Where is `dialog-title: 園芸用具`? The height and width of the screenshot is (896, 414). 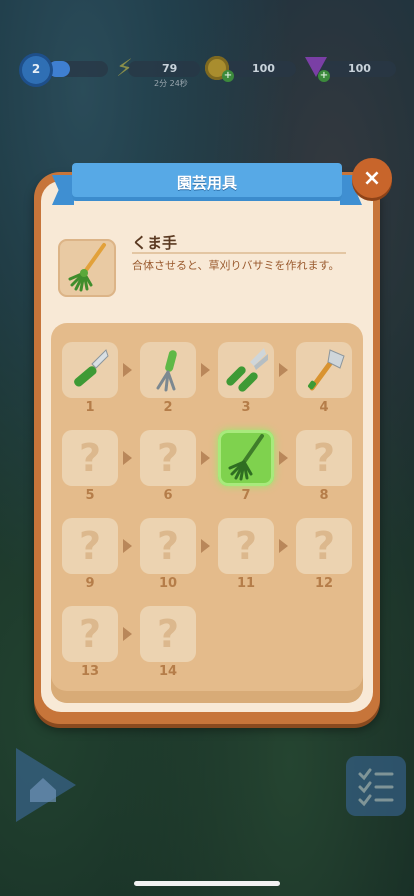 dialog-title: 園芸用具 is located at coordinates (206, 183).